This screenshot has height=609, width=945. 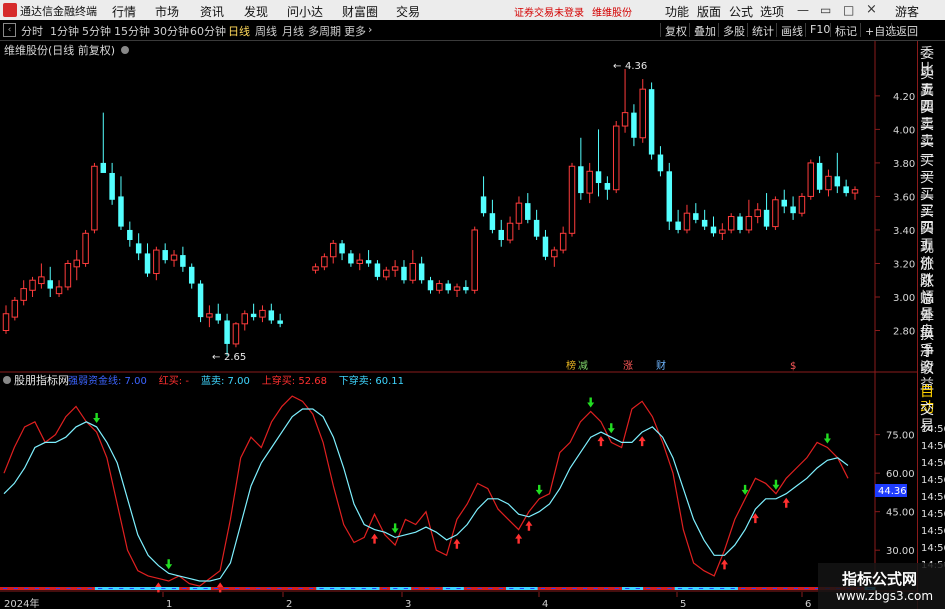 I want to click on btn-stats: 统计, so click(x=760, y=30).